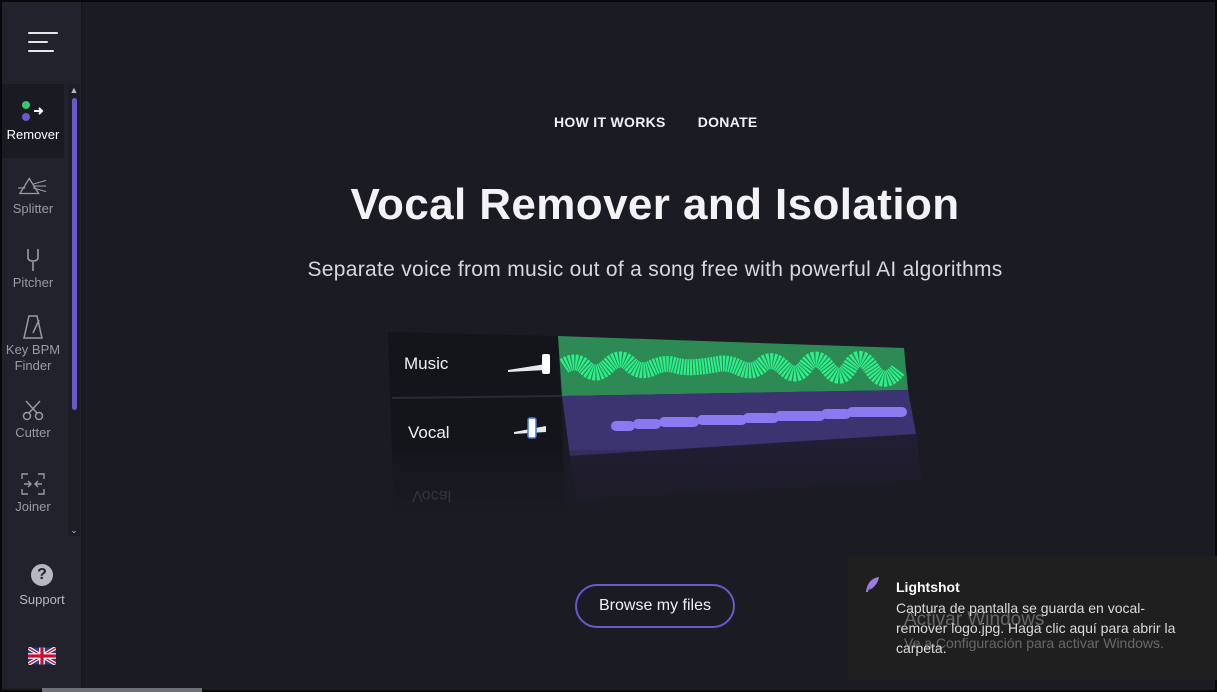 The height and width of the screenshot is (692, 1217). I want to click on scissors-icon, so click(33, 410).